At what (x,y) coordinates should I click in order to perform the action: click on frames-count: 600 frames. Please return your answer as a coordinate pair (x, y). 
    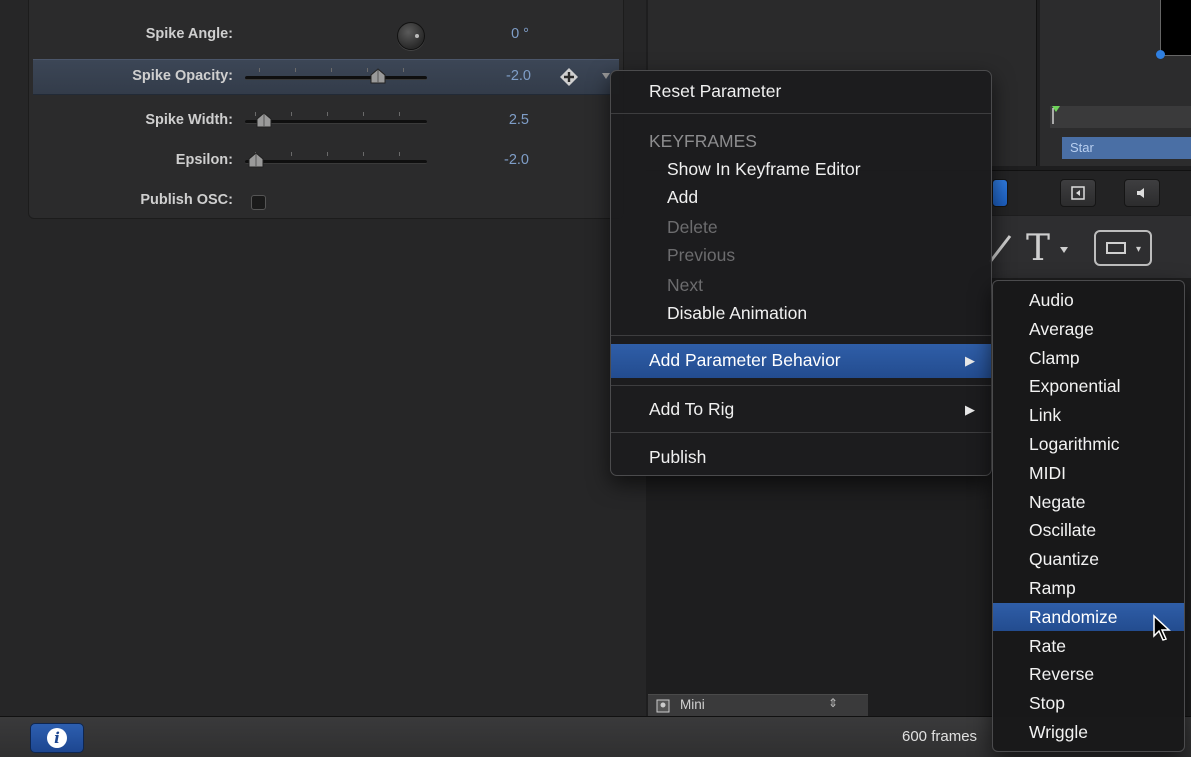
    Looking at the image, I should click on (940, 736).